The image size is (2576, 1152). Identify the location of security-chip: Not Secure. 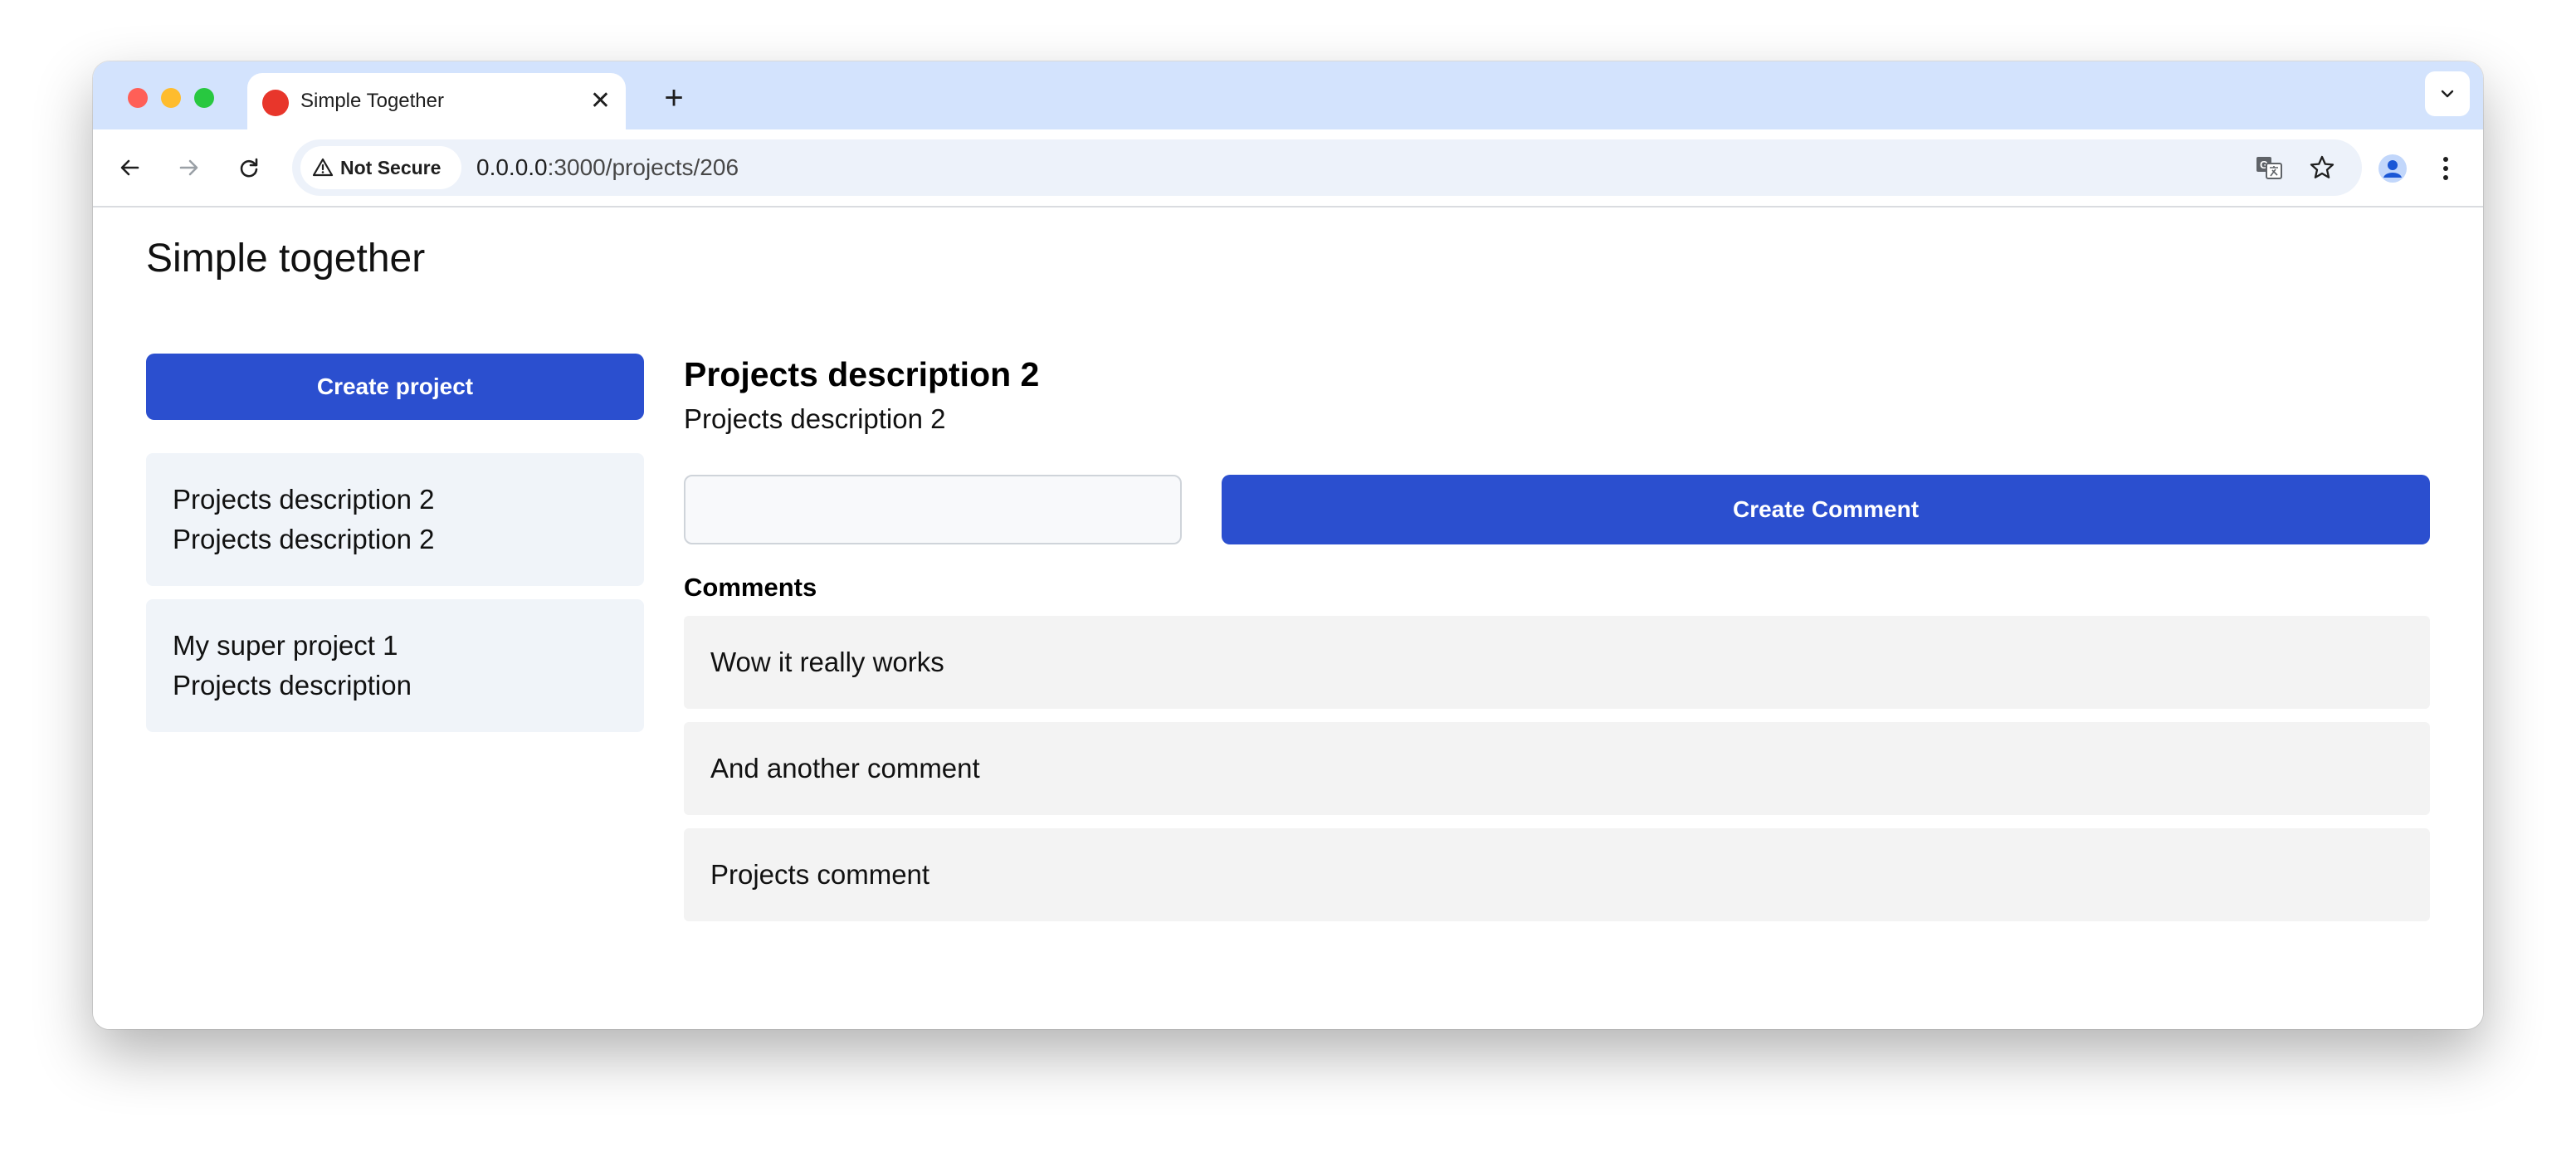
(380, 167).